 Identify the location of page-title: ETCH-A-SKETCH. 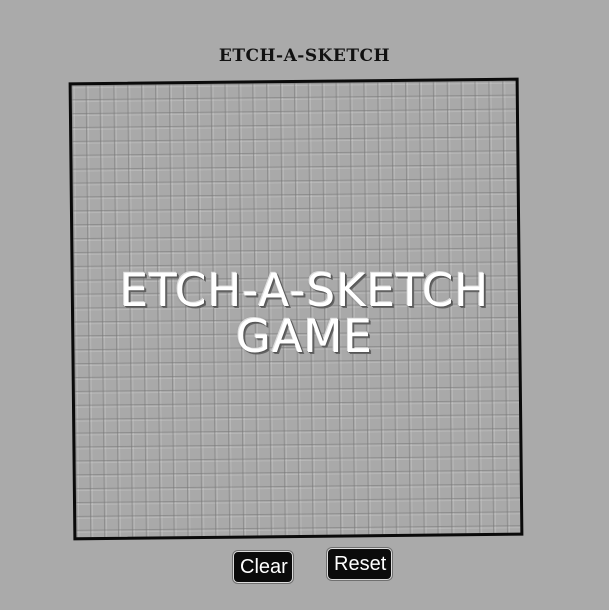
(304, 56).